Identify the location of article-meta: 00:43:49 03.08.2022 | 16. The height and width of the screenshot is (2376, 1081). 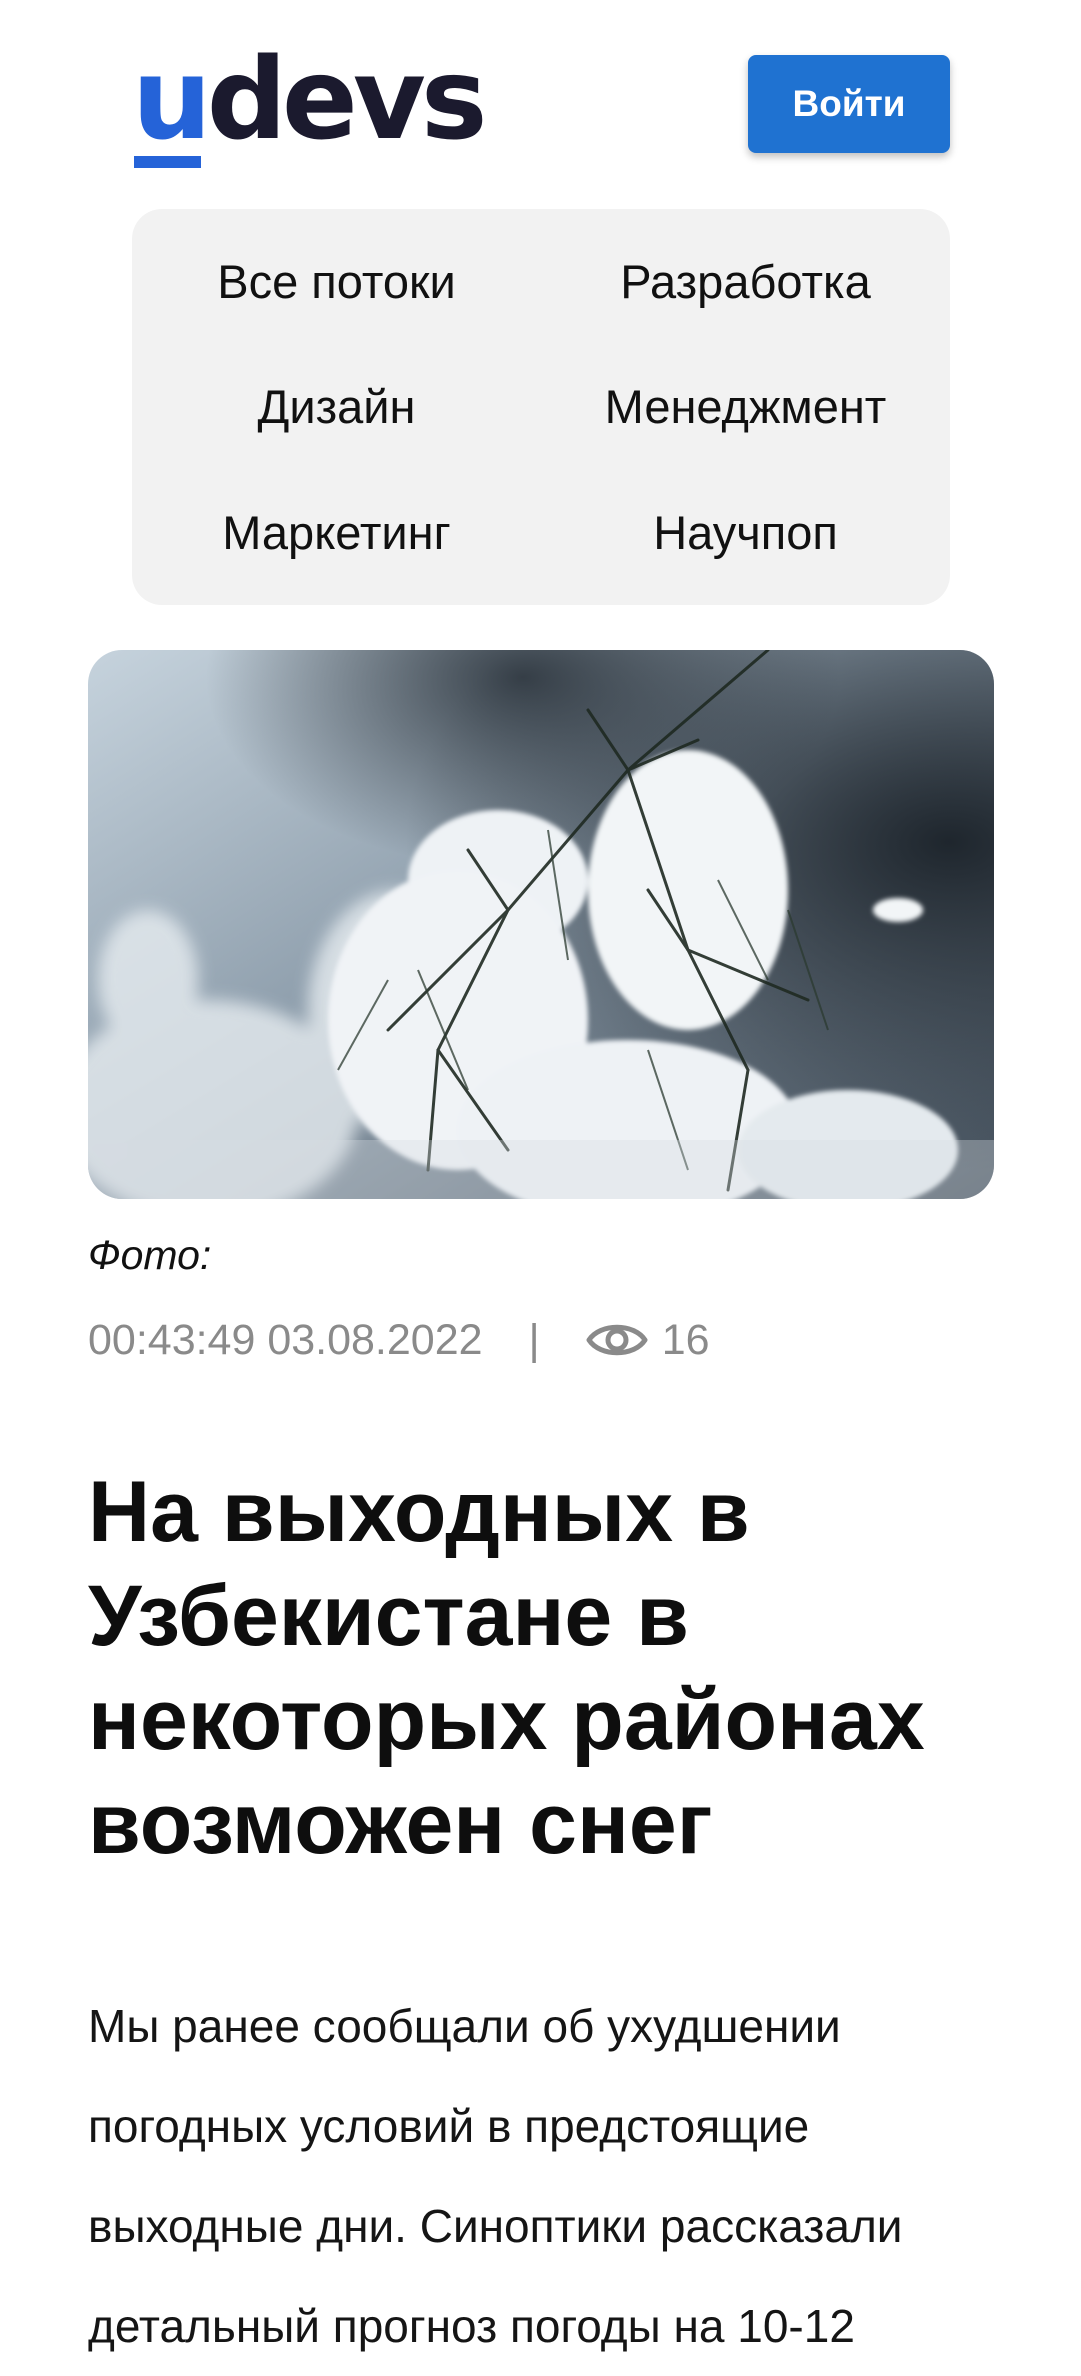
(399, 1340).